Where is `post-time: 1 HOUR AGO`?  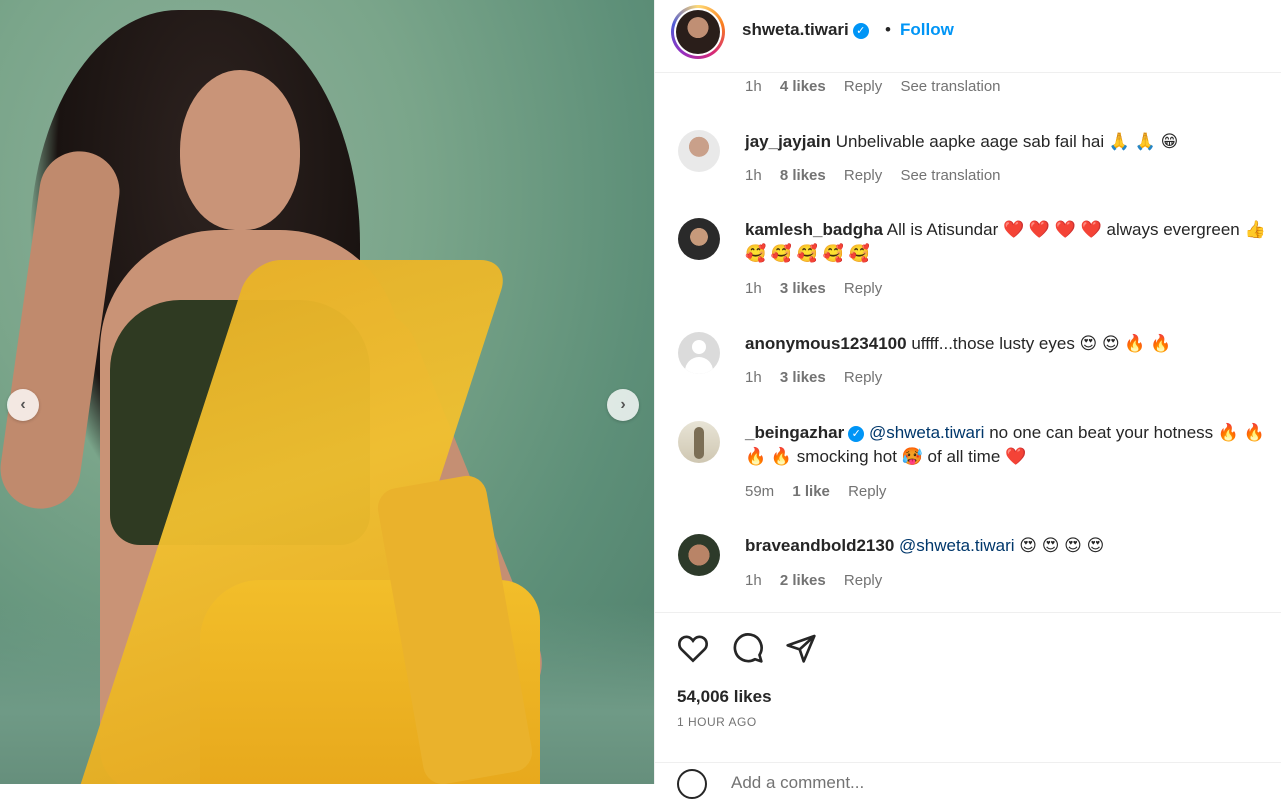
post-time: 1 HOUR AGO is located at coordinates (717, 722).